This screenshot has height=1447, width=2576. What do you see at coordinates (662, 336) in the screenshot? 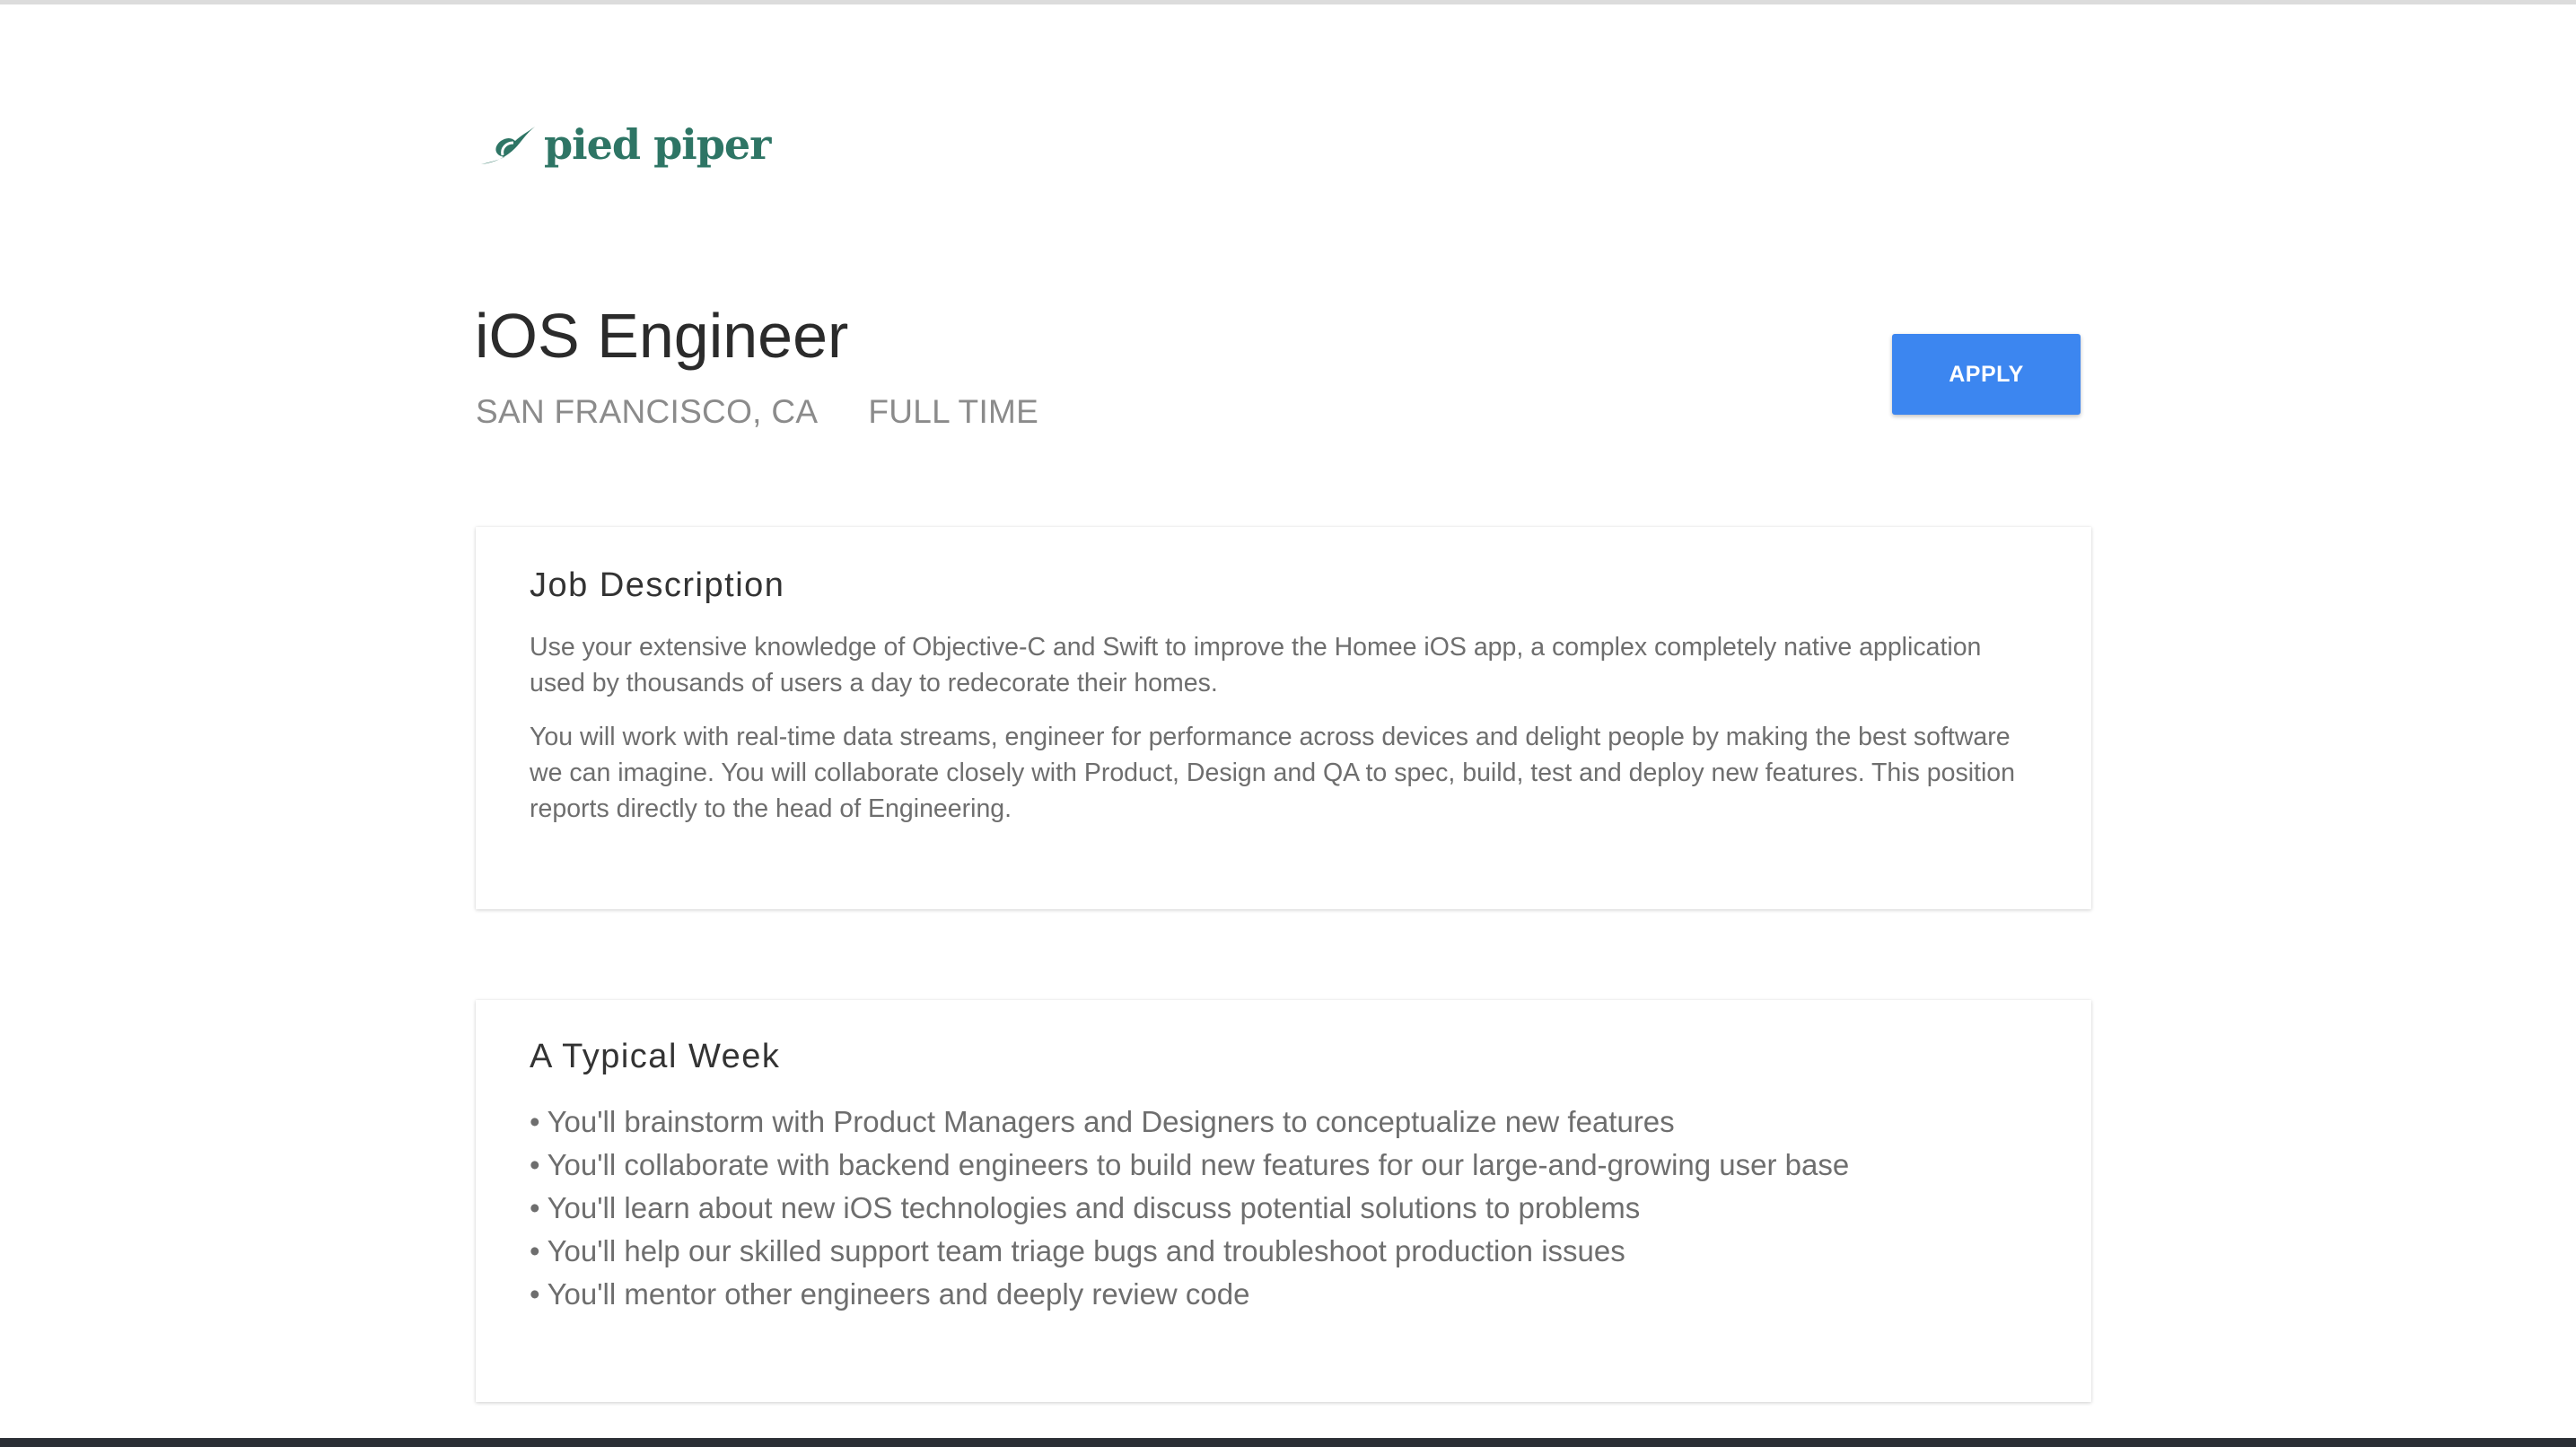
I see `job-title: iOS Engineer` at bounding box center [662, 336].